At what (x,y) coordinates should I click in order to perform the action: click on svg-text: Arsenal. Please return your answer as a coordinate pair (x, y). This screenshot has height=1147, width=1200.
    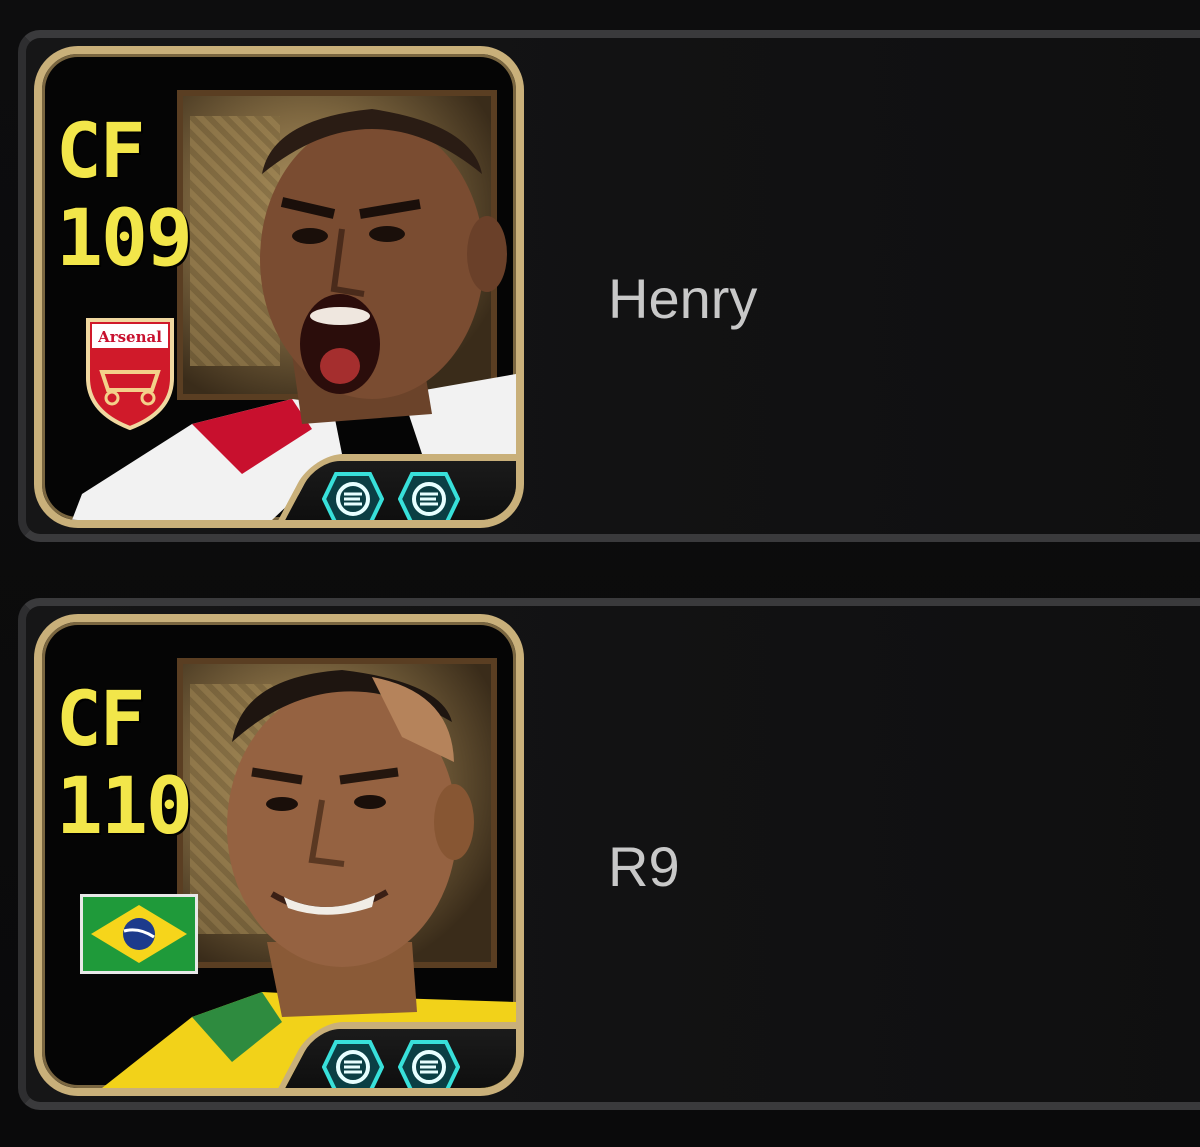
    Looking at the image, I should click on (129, 337).